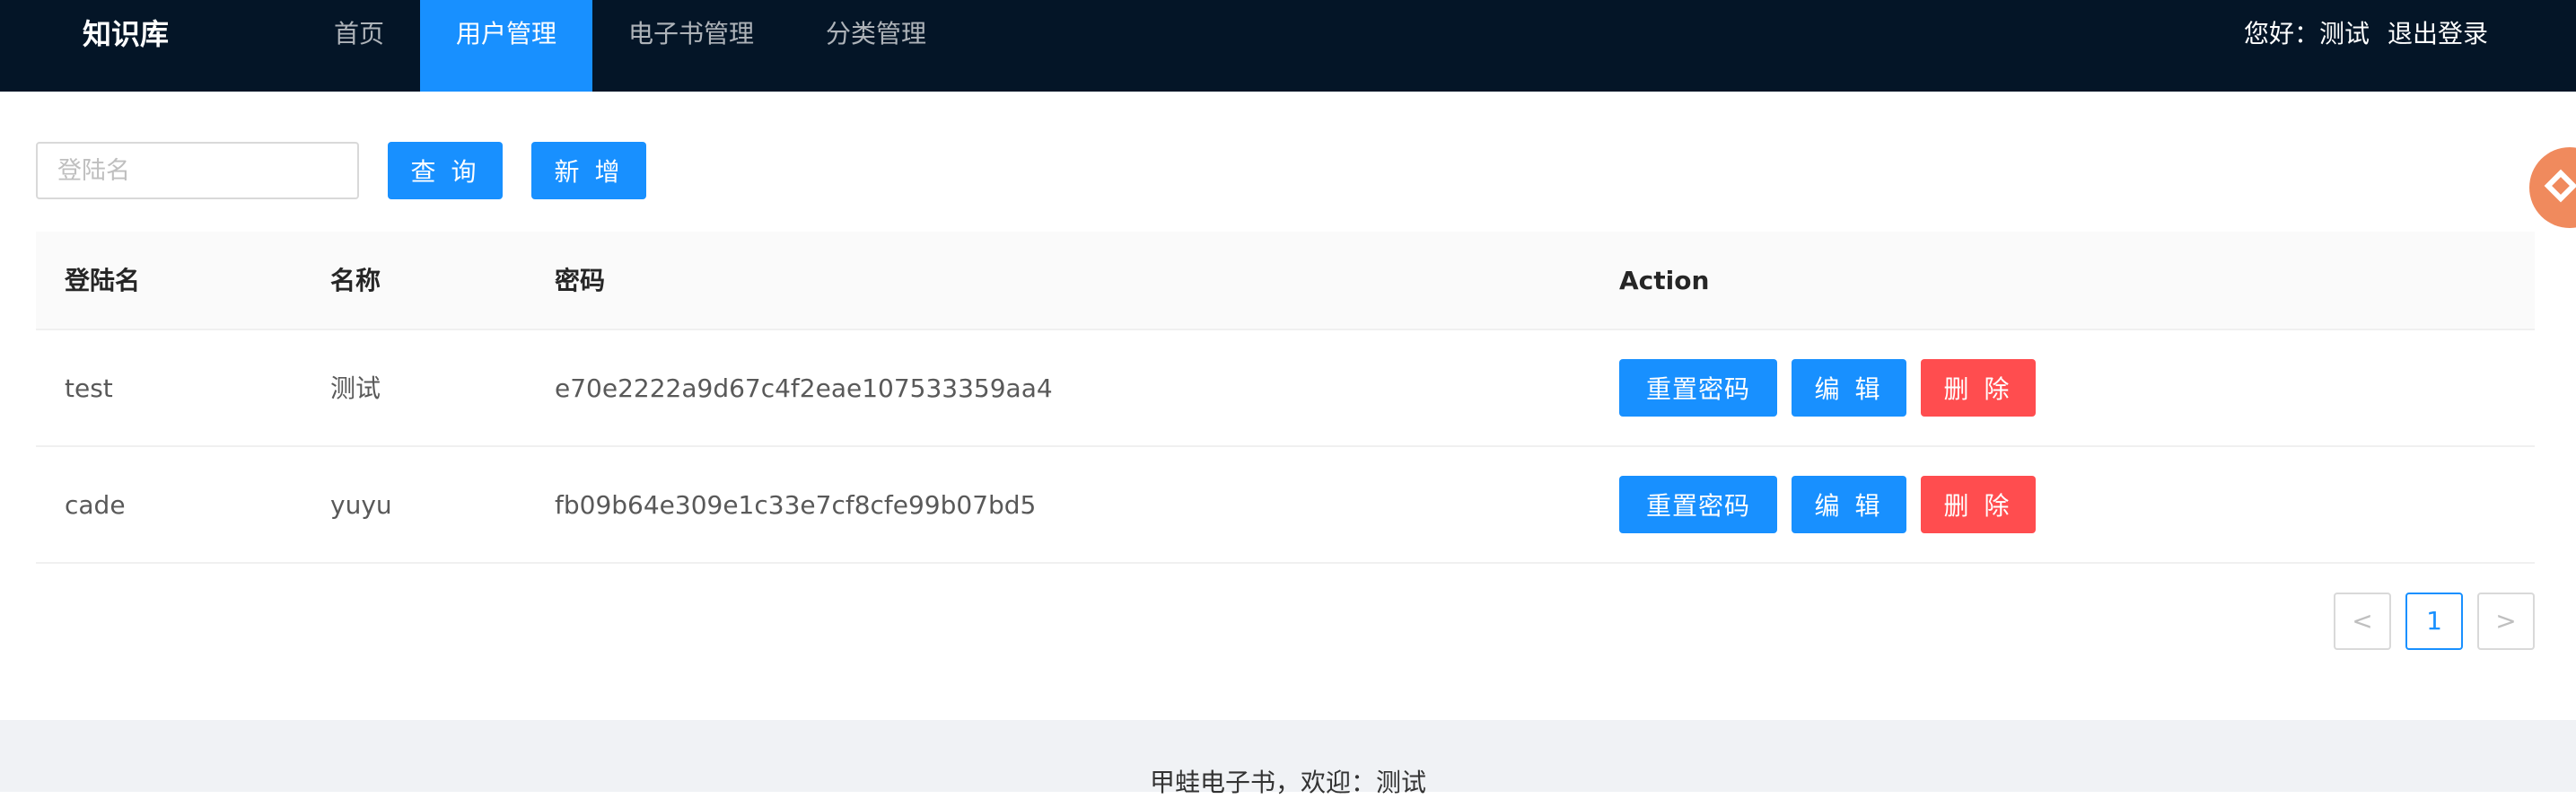 This screenshot has width=2576, height=799. Describe the element at coordinates (796, 505) in the screenshot. I see `cell-password: fb09b64e309e1c33e7cf8cfe99b07bd5` at that location.